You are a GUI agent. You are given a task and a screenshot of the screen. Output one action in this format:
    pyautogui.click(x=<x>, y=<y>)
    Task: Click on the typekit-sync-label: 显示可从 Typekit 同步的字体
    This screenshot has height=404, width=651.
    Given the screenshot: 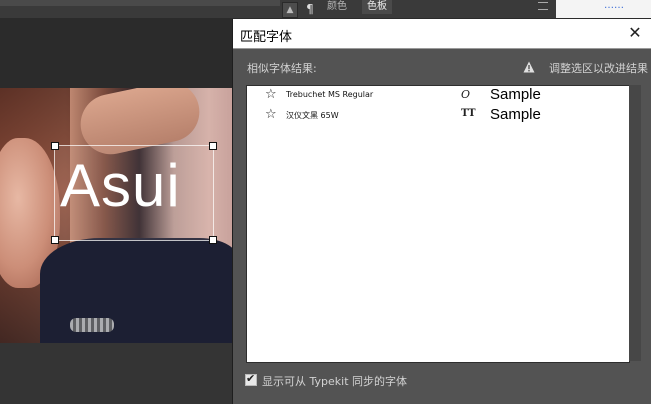 What is the action you would take?
    pyautogui.click(x=334, y=381)
    